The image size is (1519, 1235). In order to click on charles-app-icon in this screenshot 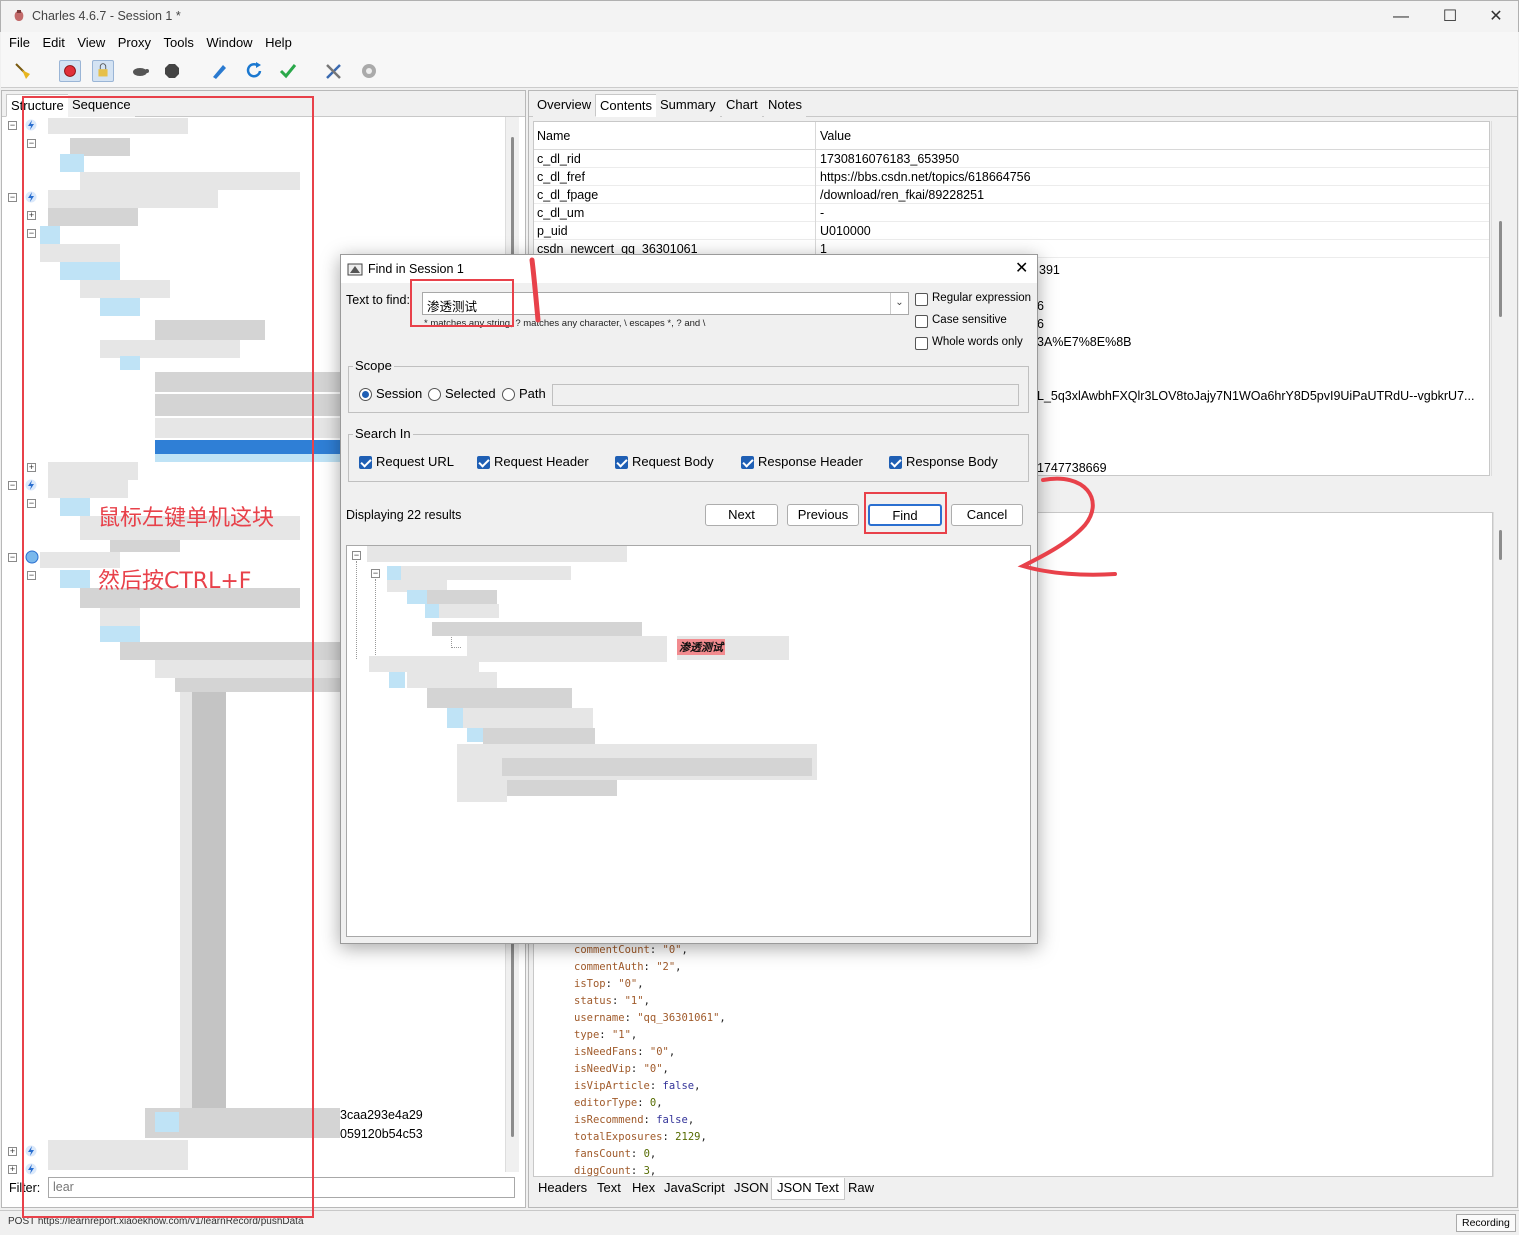, I will do `click(19, 15)`.